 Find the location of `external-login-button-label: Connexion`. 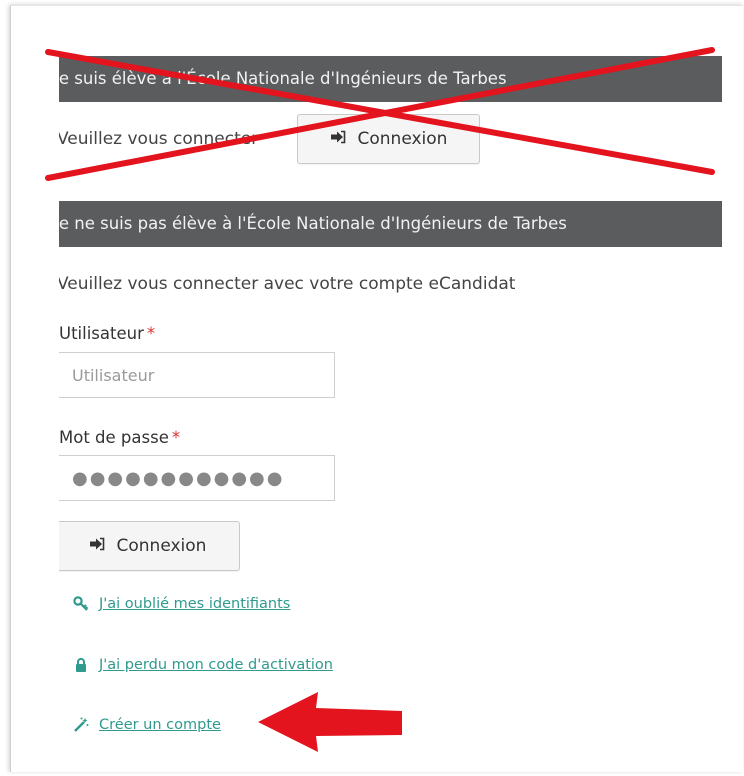

external-login-button-label: Connexion is located at coordinates (161, 546).